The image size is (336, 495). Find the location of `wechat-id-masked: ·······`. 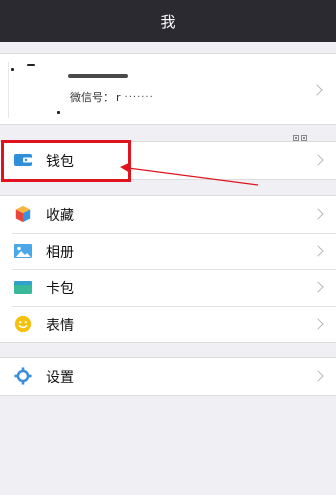

wechat-id-masked: ······· is located at coordinates (139, 97).